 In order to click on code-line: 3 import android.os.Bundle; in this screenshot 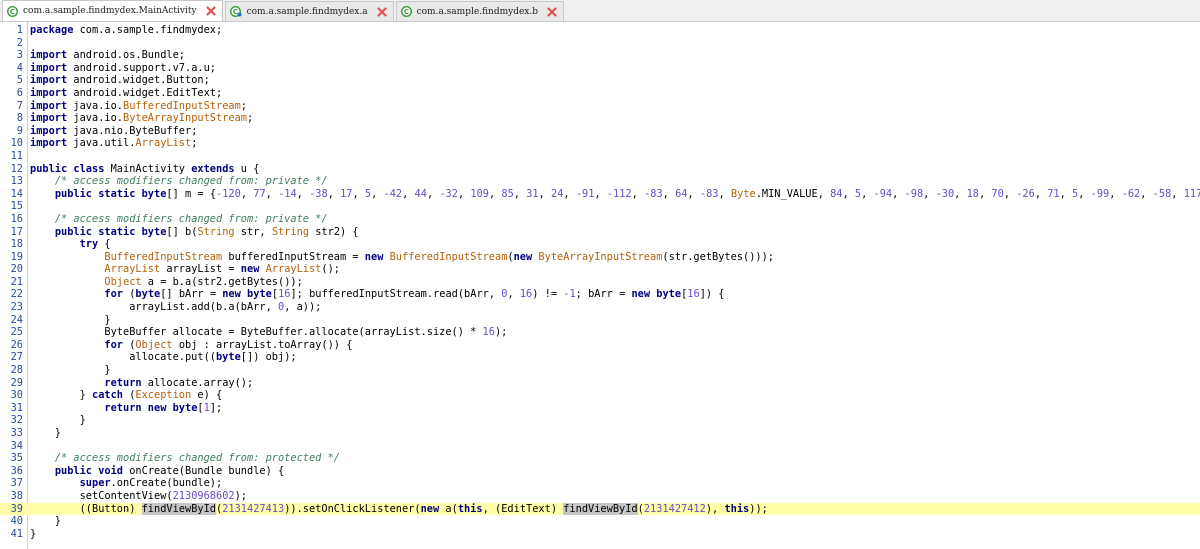, I will do `click(600, 55)`.